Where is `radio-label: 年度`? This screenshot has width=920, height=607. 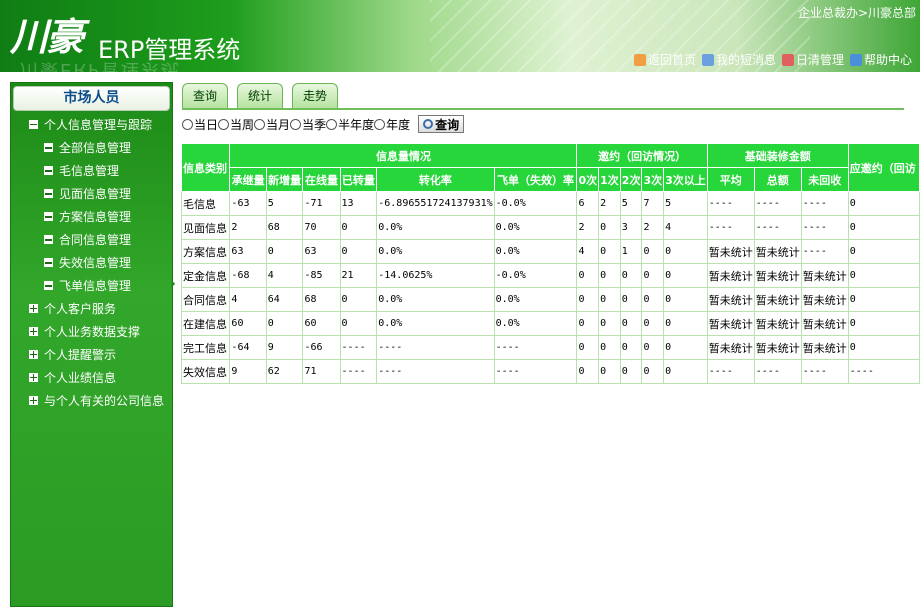 radio-label: 年度 is located at coordinates (398, 124).